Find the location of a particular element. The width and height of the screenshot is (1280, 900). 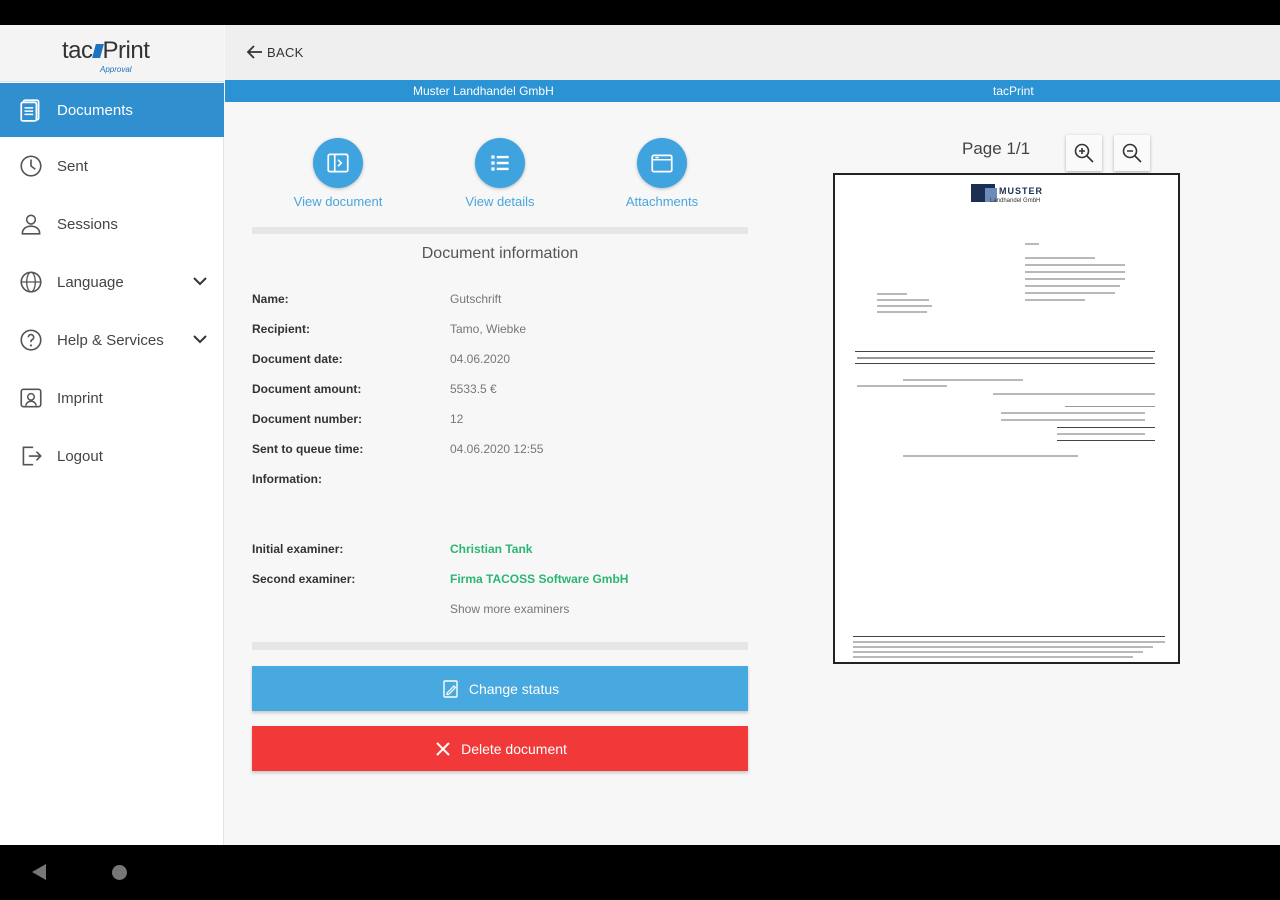

imprint-icon is located at coordinates (31, 398).